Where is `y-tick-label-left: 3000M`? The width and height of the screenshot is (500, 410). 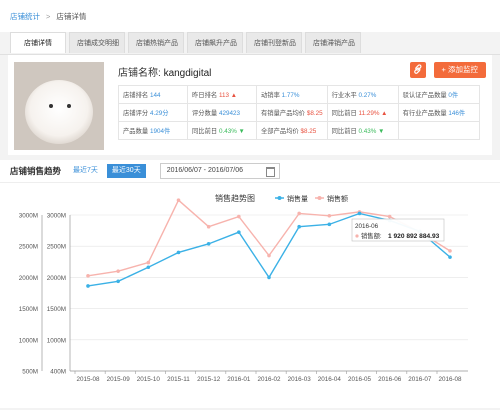
y-tick-label-left: 3000M is located at coordinates (56, 216).